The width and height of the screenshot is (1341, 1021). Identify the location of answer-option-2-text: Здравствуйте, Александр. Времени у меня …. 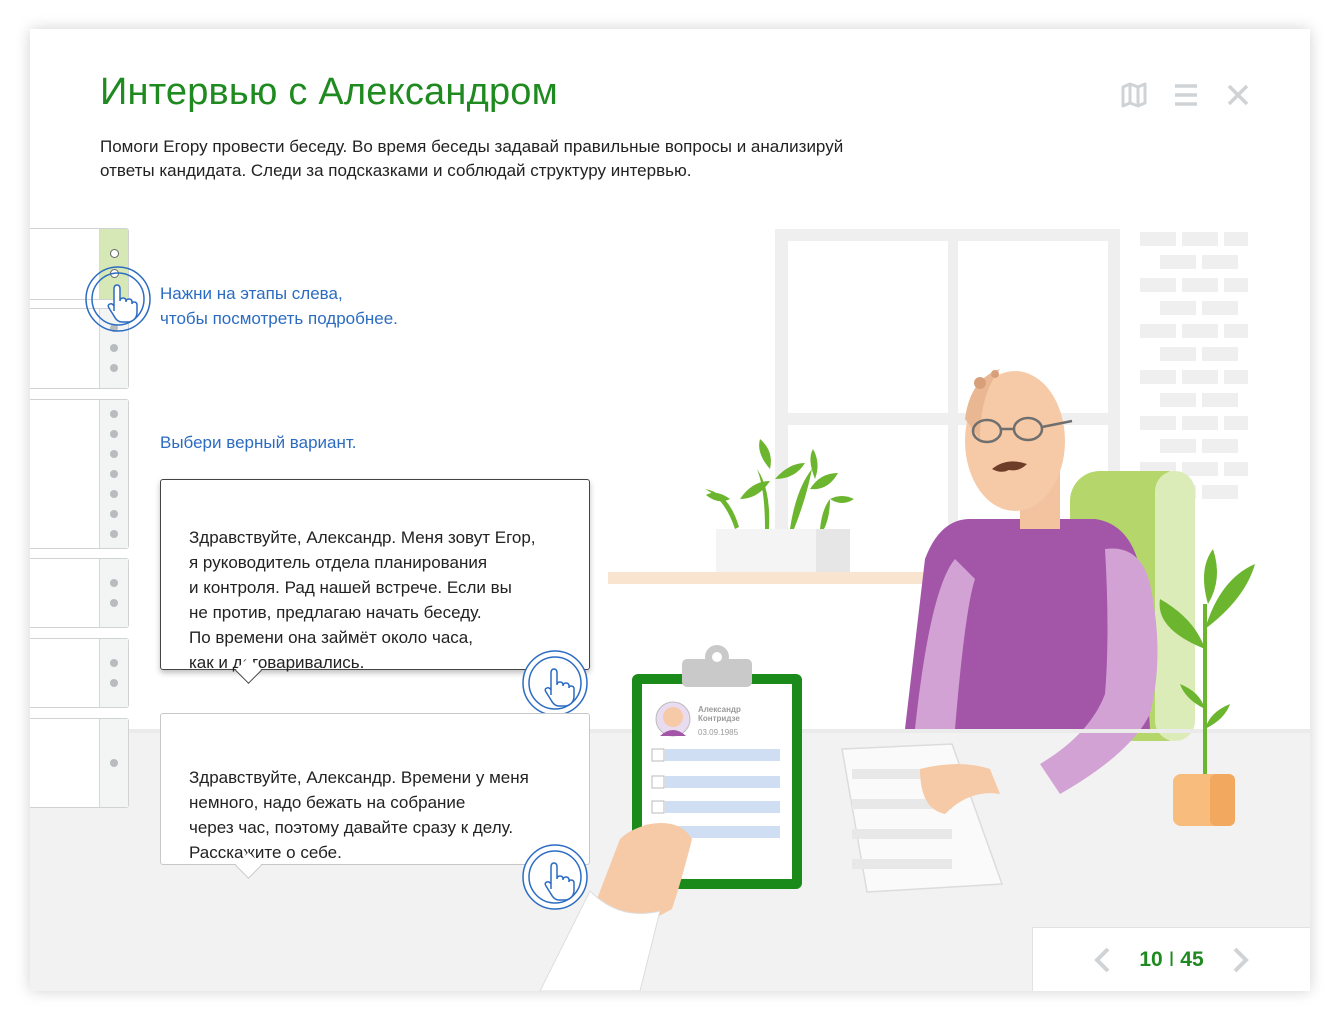
(359, 815).